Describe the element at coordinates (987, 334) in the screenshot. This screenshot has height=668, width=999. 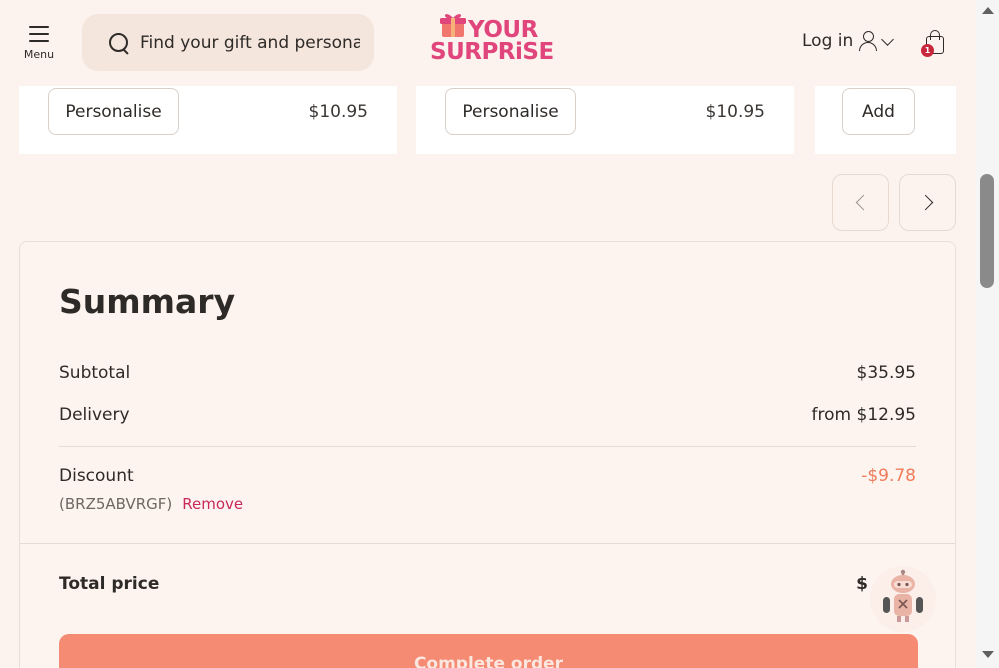
I see `scrollbar` at that location.